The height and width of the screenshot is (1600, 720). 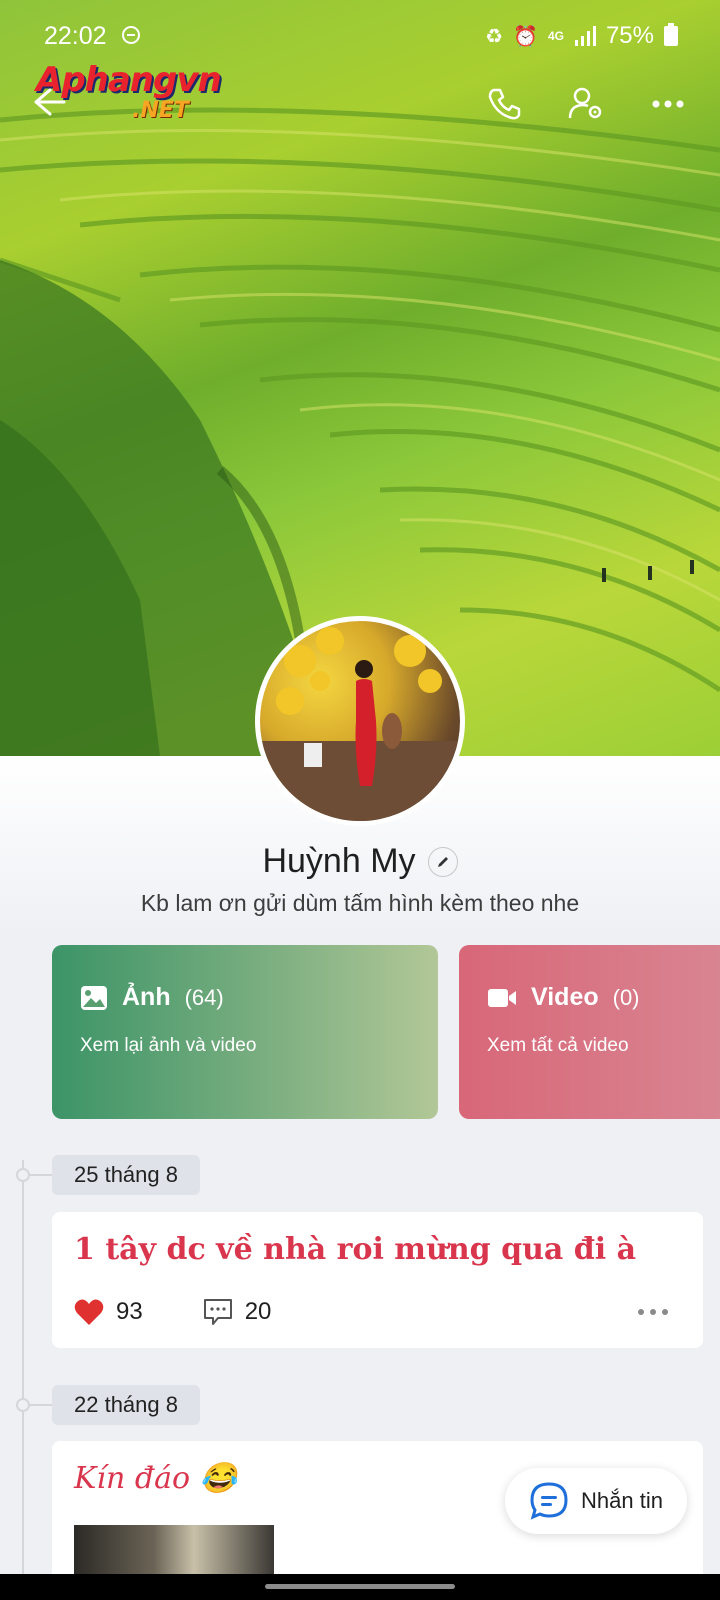 I want to click on timeline-line, so click(x=23, y=1380).